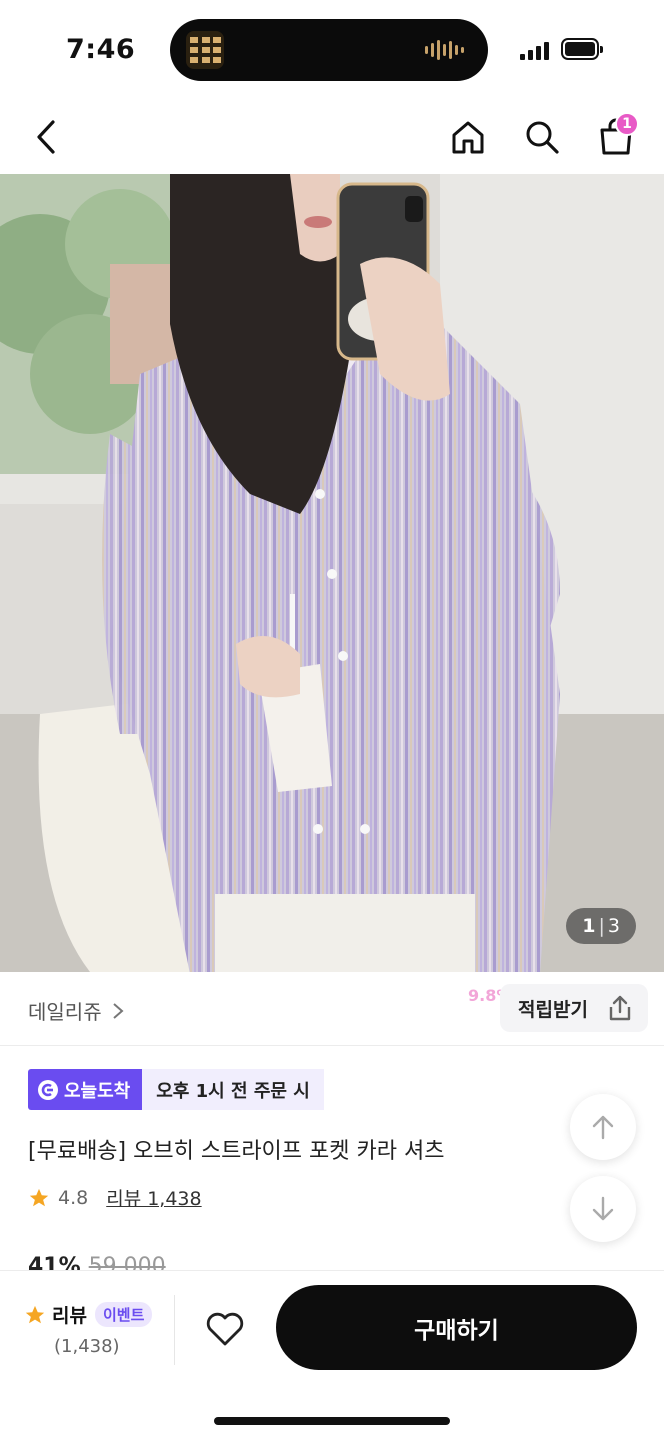 This screenshot has height=1440, width=664. I want to click on heart-icon, so click(225, 1329).